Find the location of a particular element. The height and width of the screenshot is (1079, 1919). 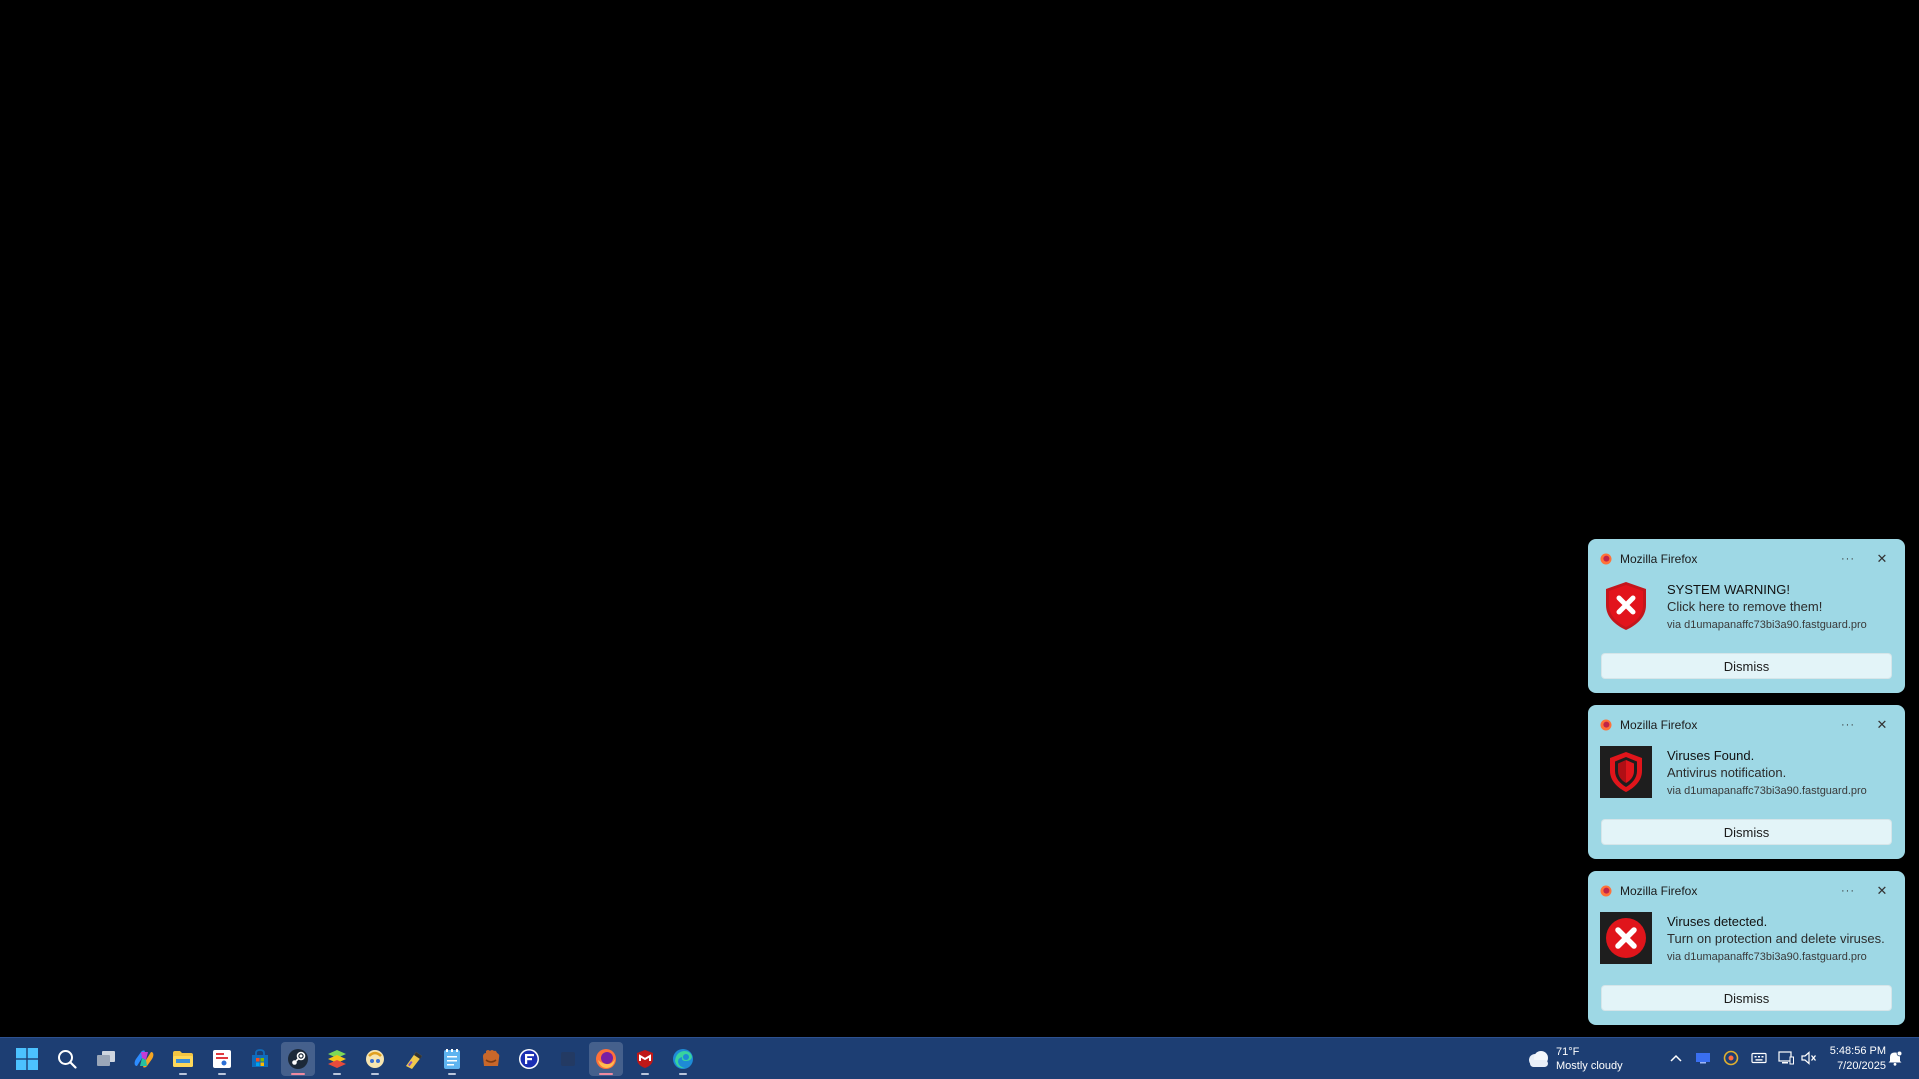

chevron-up-icon is located at coordinates (1676, 1058).